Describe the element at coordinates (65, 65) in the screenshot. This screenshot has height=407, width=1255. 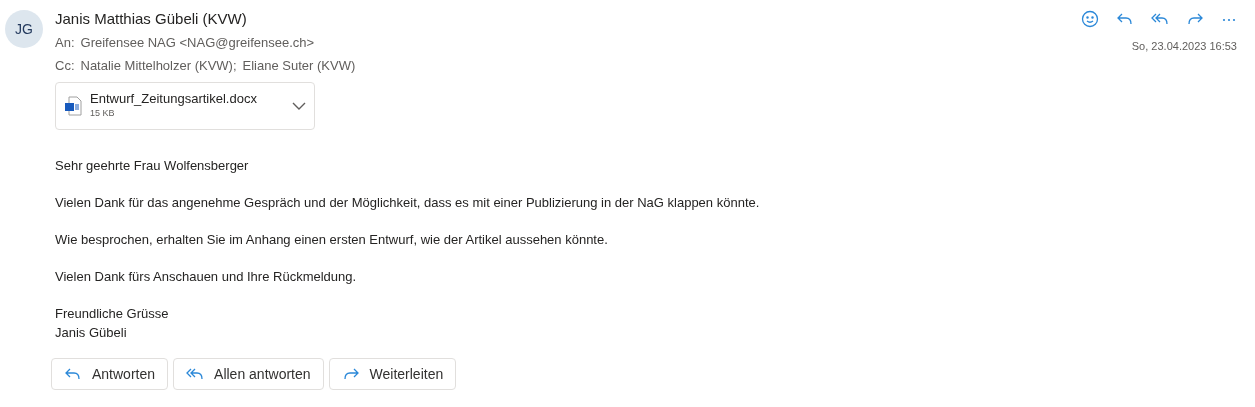
I see `cc-label: Cc:` at that location.